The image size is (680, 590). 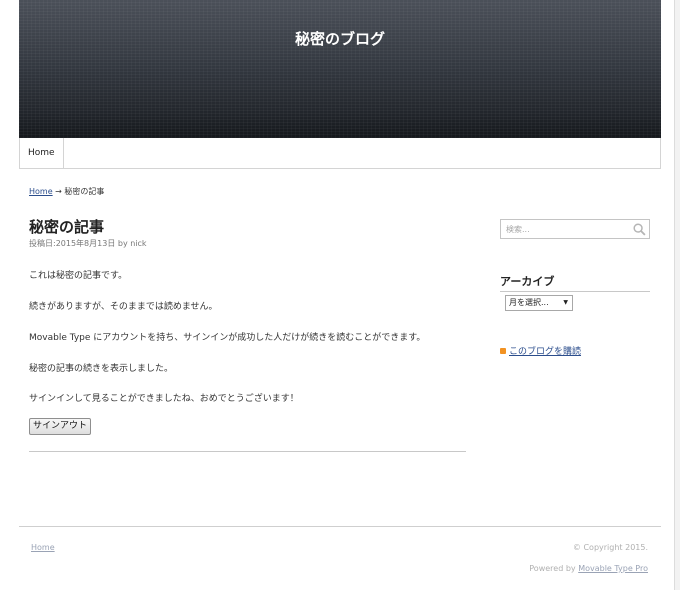 What do you see at coordinates (41, 191) in the screenshot?
I see `breadcrumb-home-link: Home` at bounding box center [41, 191].